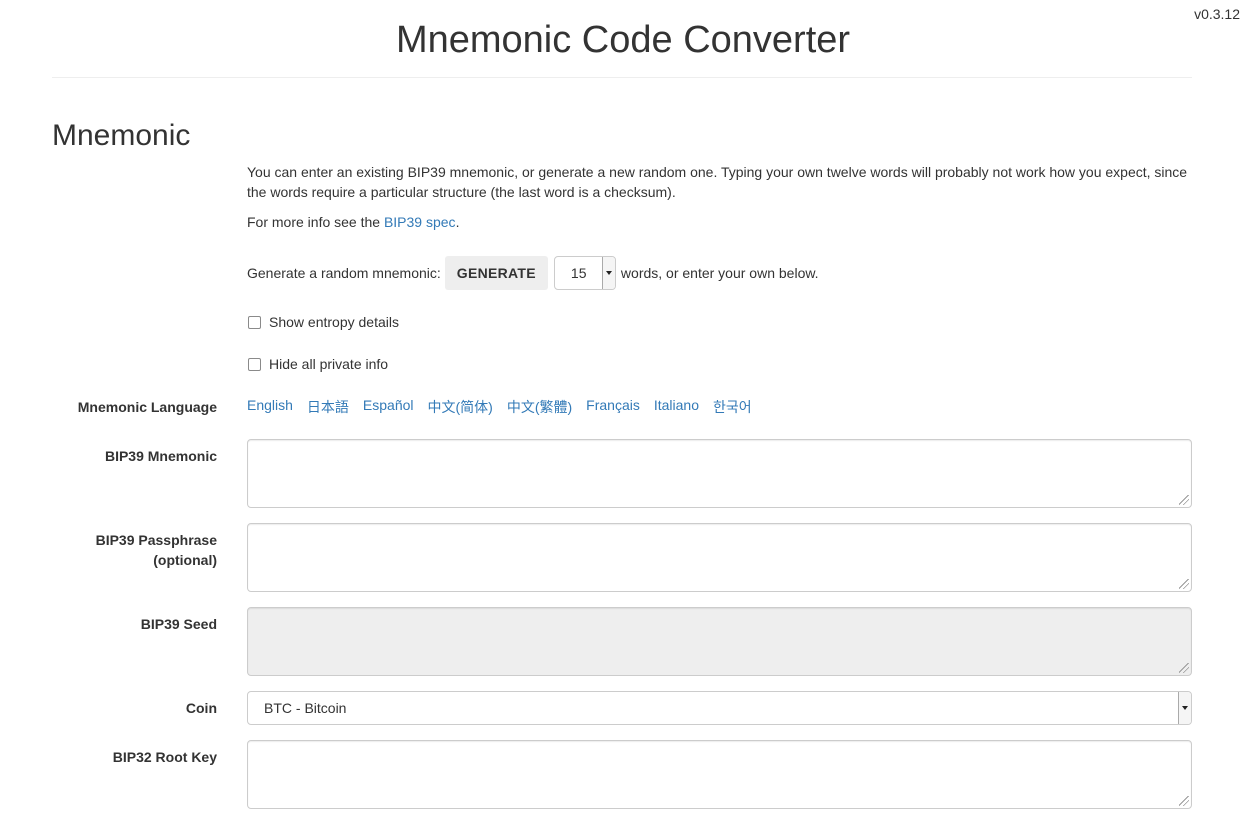 The height and width of the screenshot is (830, 1246). What do you see at coordinates (539, 407) in the screenshot?
I see `language-chinese-traditional: 中文(繁體)` at bounding box center [539, 407].